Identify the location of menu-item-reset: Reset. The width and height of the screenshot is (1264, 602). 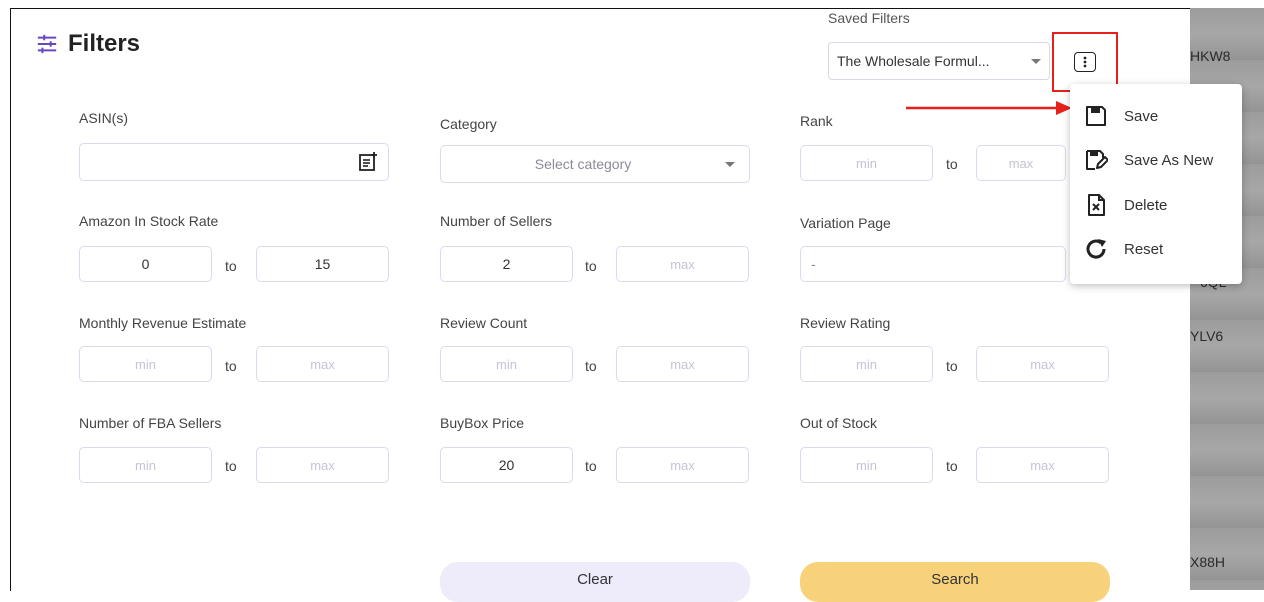
(1123, 249).